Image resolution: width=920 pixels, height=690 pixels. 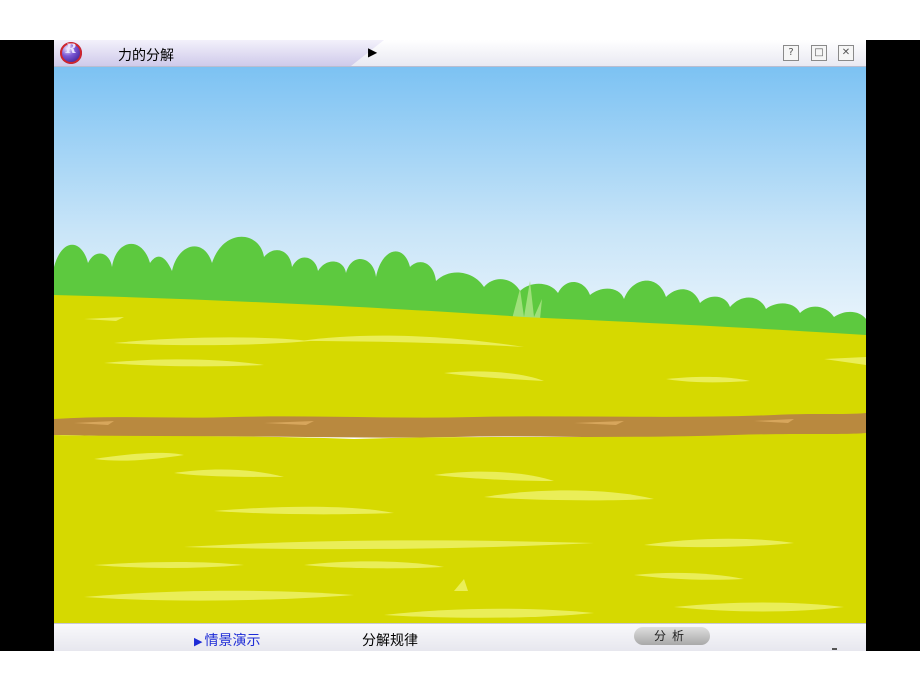 I want to click on page-edge-mark, so click(x=834, y=649).